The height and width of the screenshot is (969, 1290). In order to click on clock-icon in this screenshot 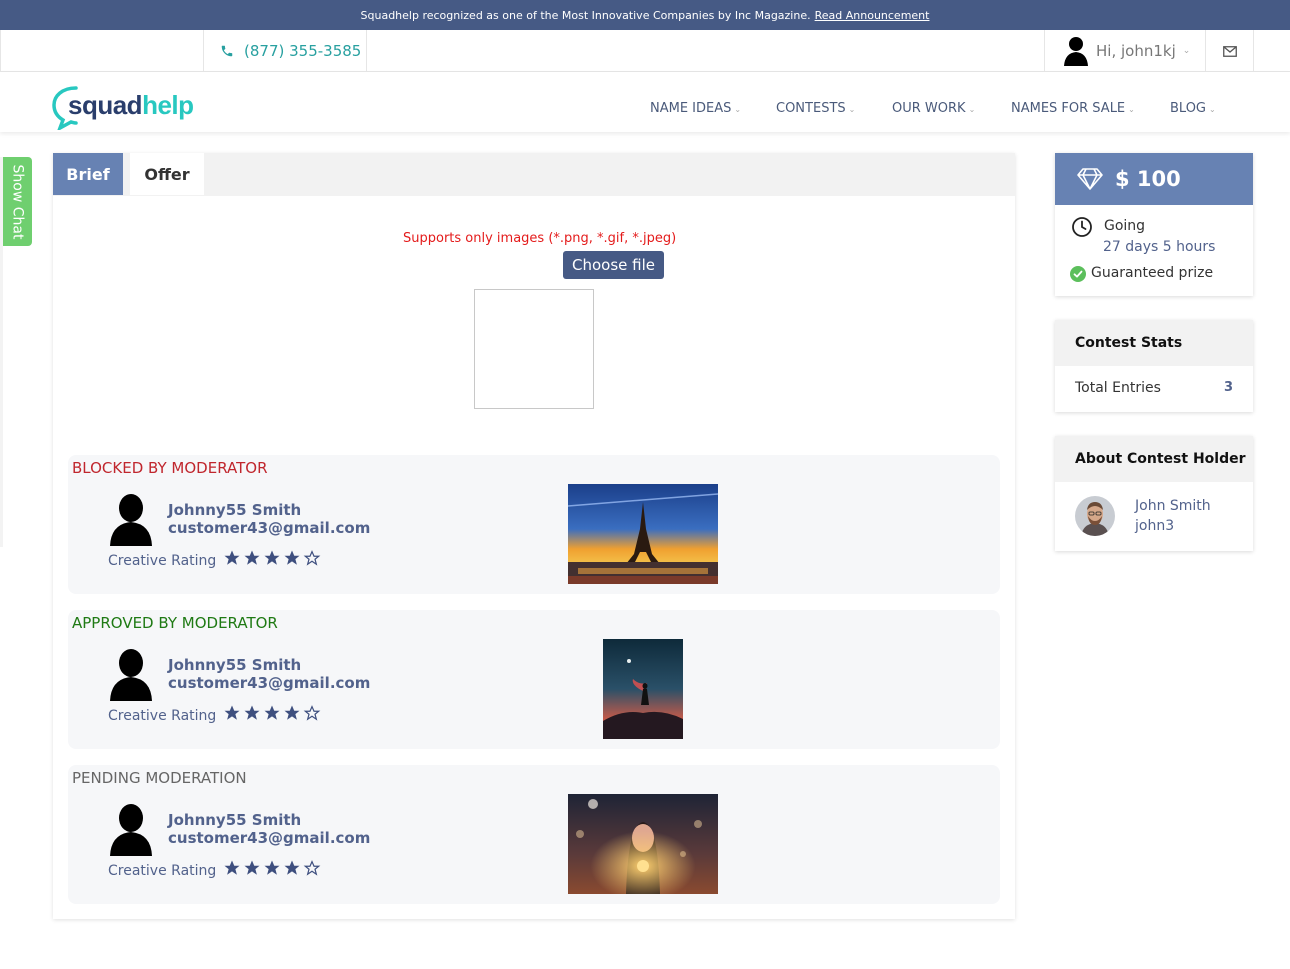, I will do `click(1082, 227)`.